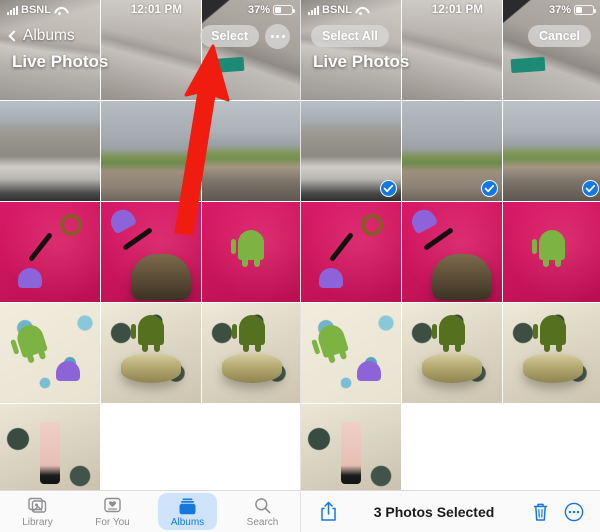 The image size is (600, 532). I want to click on selection-count-label: 3 Photos Selected, so click(434, 511).